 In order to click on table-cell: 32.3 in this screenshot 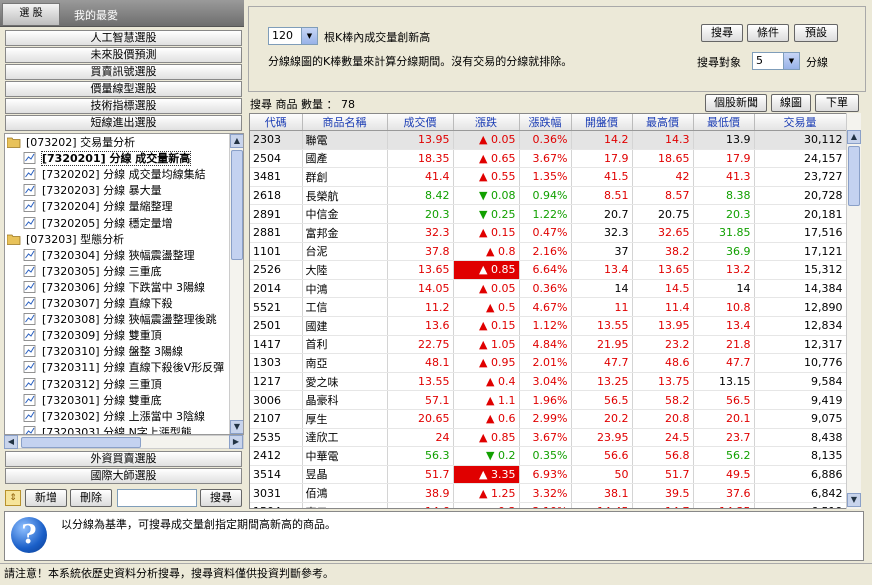, I will do `click(602, 233)`.